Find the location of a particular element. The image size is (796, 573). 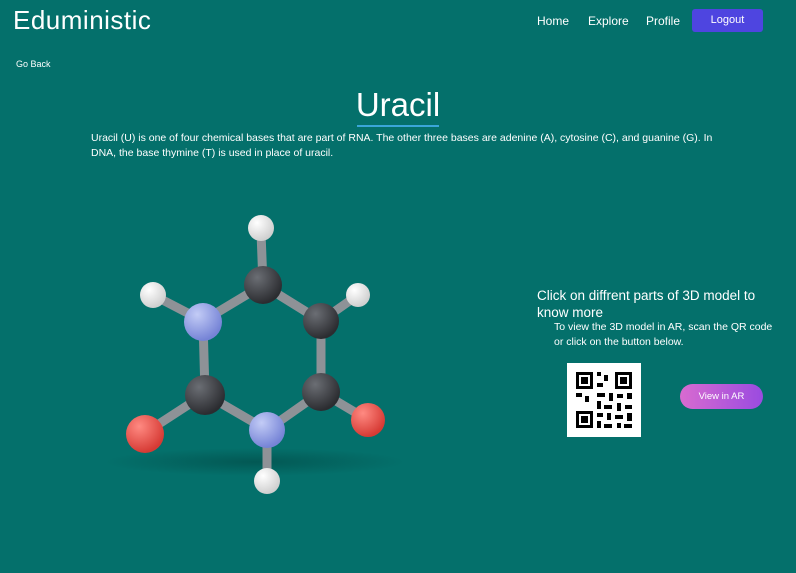

page-title: Uracil is located at coordinates (398, 104).